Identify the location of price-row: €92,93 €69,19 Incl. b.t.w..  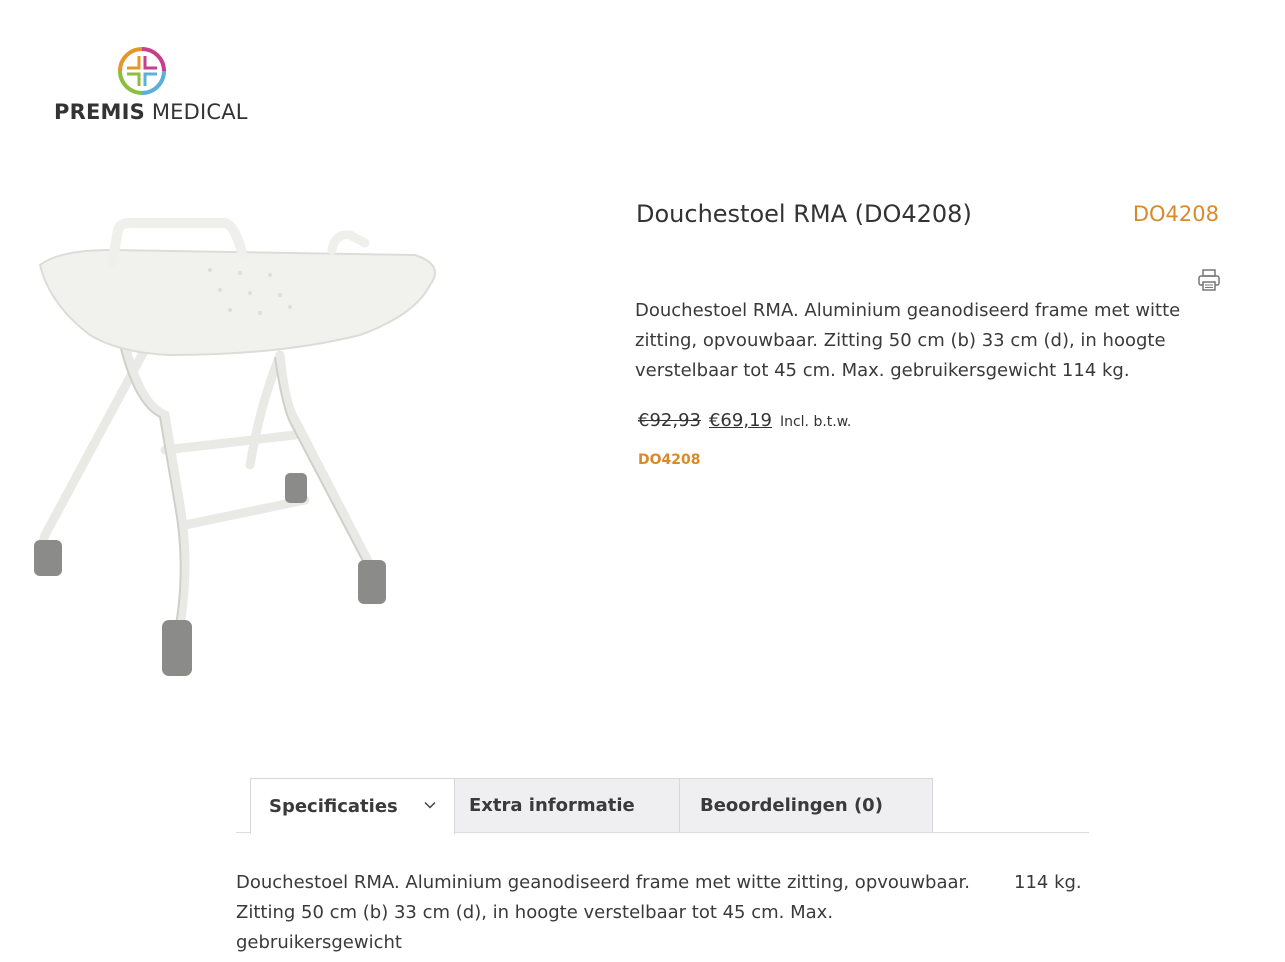
(744, 420).